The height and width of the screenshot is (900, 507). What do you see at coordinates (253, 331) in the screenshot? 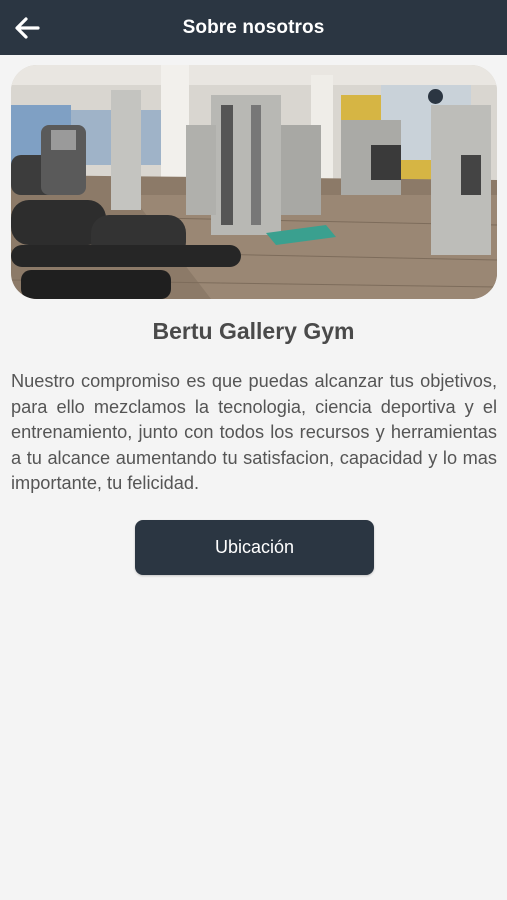
I see `gym-name: Bertu Gallery Gym` at bounding box center [253, 331].